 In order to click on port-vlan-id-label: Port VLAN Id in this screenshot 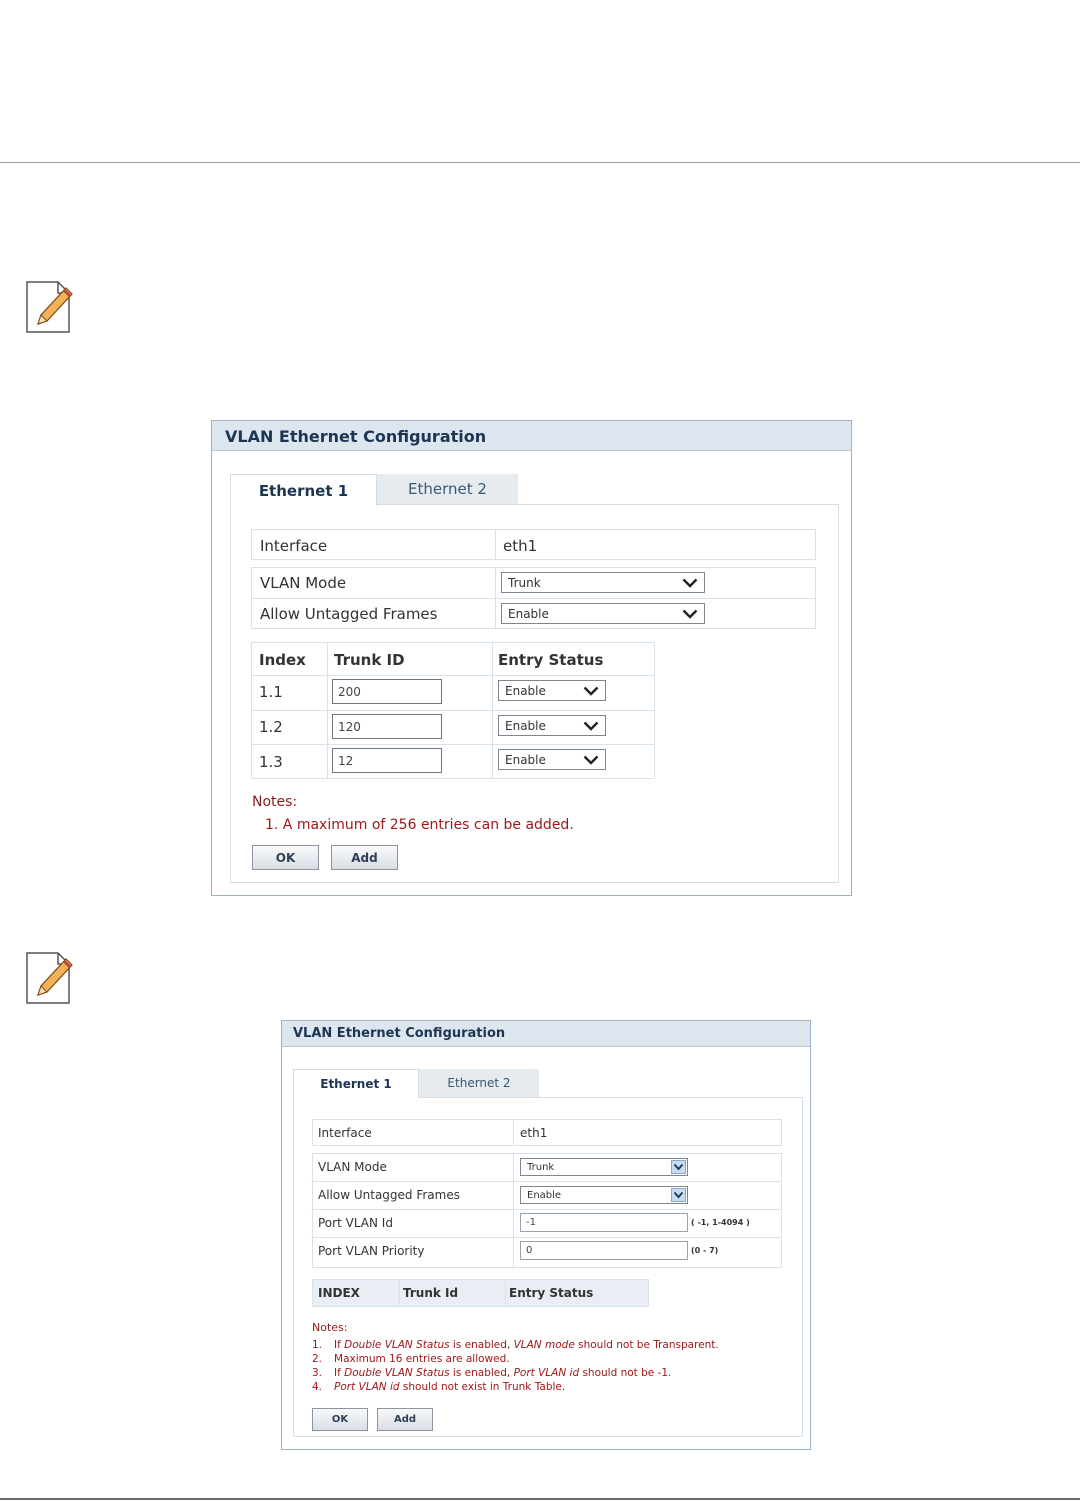, I will do `click(355, 1223)`.